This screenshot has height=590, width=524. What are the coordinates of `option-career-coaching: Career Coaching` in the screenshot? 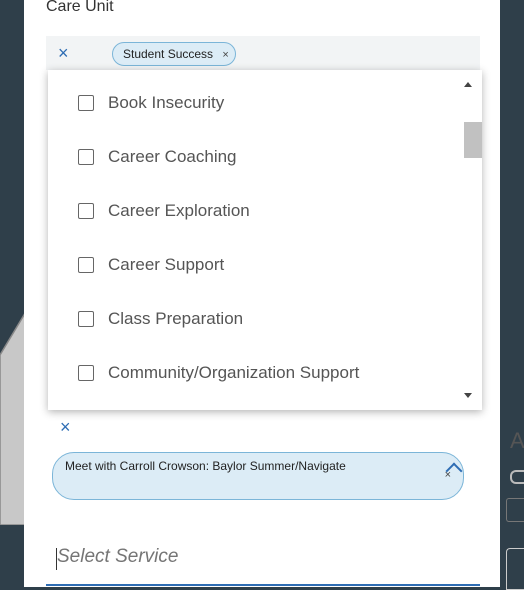 It's located at (252, 157).